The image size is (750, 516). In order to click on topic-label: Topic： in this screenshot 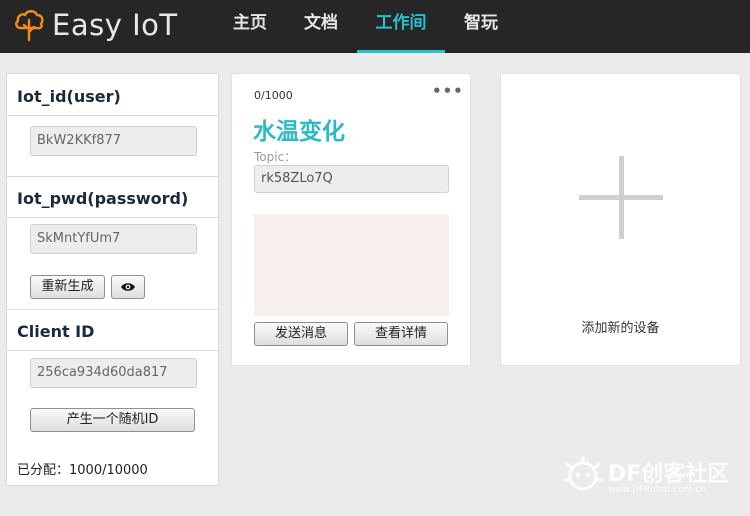, I will do `click(275, 157)`.